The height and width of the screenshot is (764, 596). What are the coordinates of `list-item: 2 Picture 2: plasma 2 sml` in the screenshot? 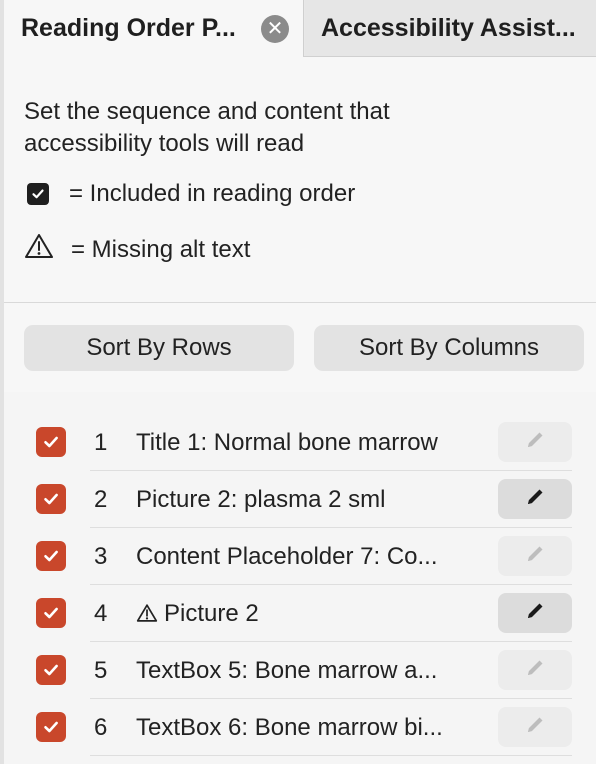 It's located at (299, 499).